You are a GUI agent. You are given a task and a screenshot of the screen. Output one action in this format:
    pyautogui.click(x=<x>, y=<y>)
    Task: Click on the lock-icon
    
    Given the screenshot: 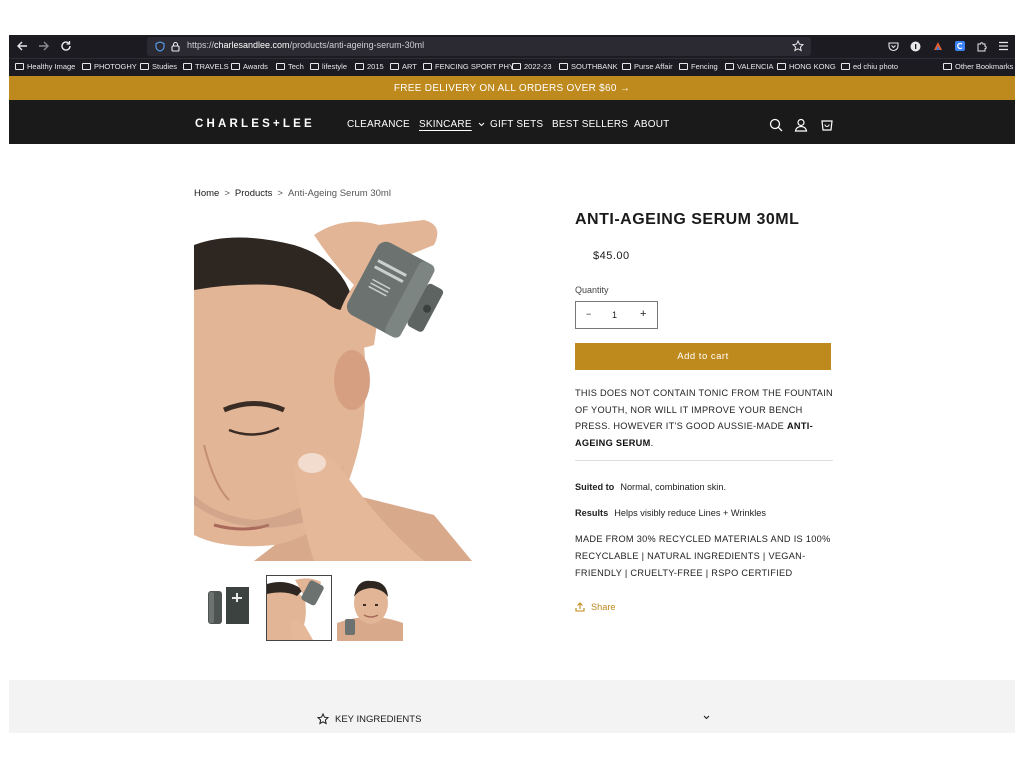 What is the action you would take?
    pyautogui.click(x=175, y=46)
    